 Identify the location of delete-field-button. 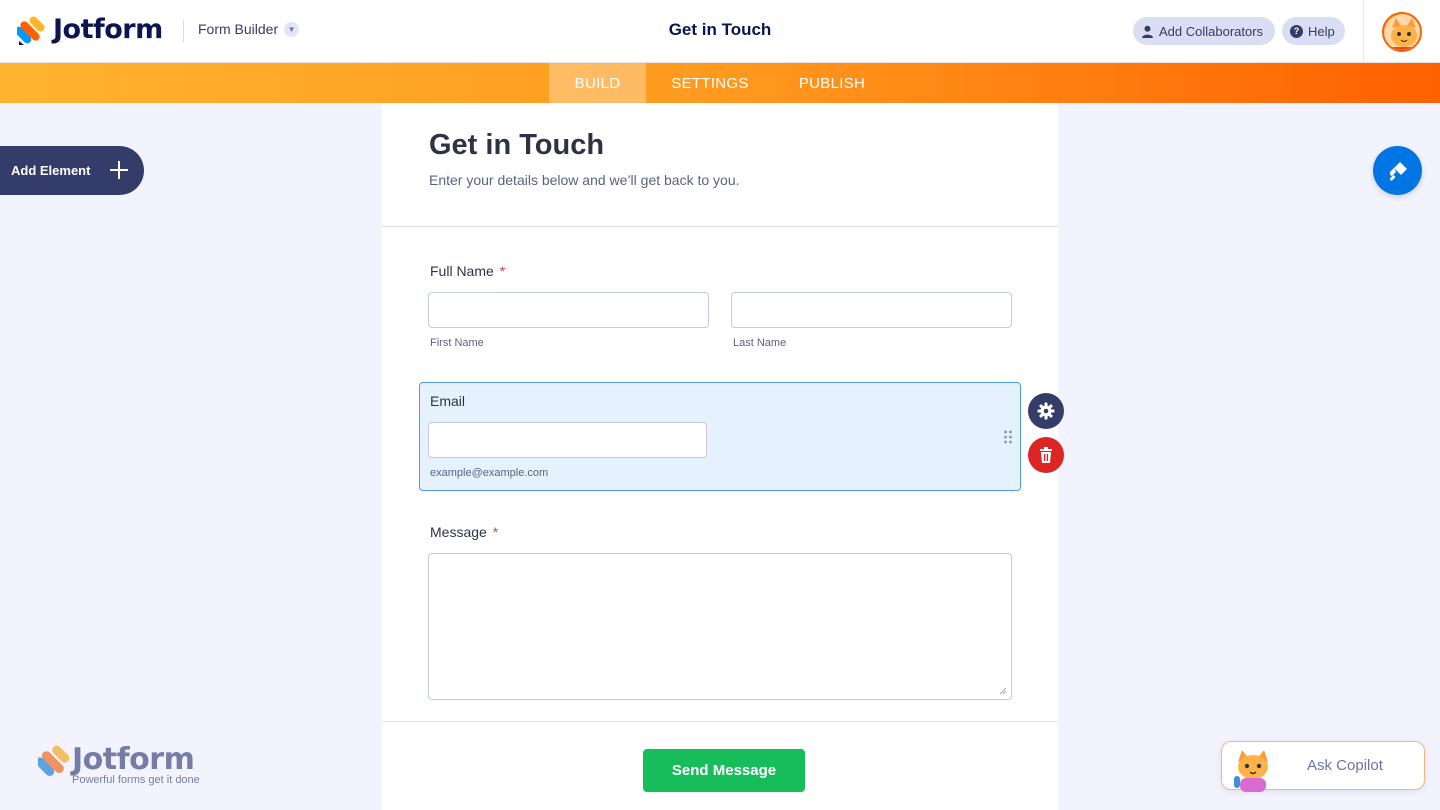
(1046, 455).